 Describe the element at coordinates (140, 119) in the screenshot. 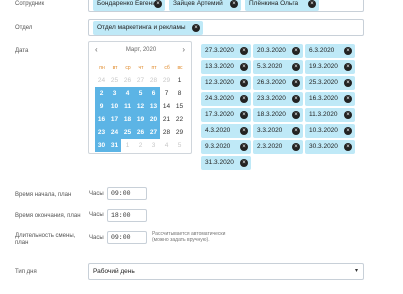

I see `calendar-day: 19` at that location.